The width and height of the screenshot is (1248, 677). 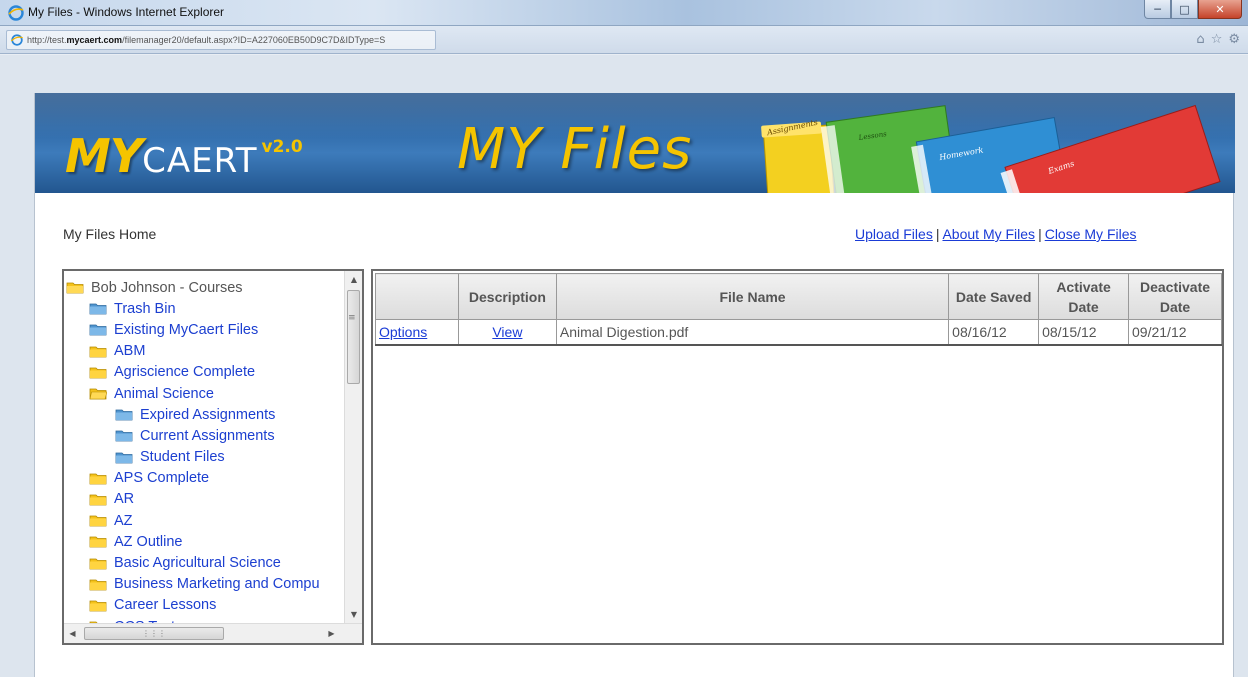 What do you see at coordinates (352, 318) in the screenshot?
I see `scroll-grip-icon: ≡` at bounding box center [352, 318].